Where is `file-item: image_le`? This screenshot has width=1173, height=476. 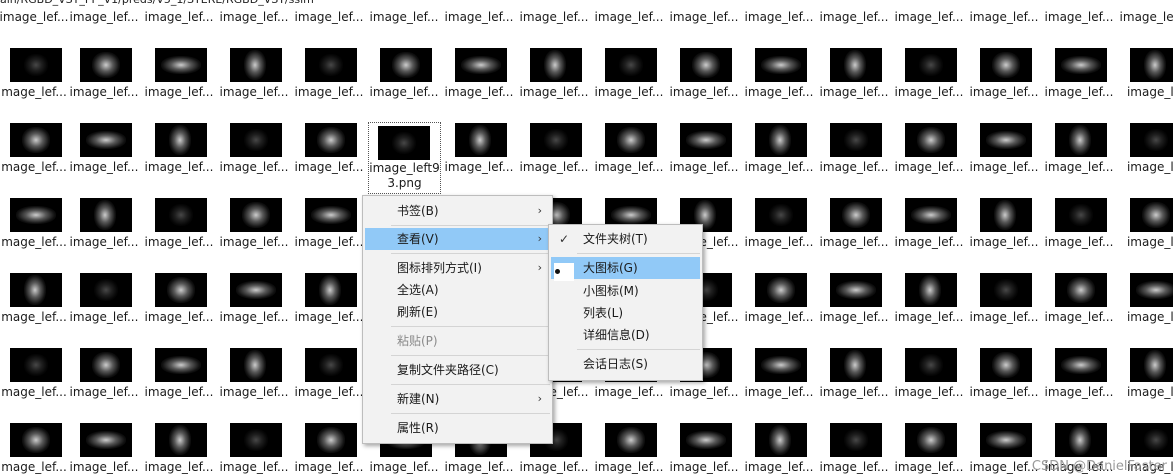 file-item: image_le is located at coordinates (1146, 237).